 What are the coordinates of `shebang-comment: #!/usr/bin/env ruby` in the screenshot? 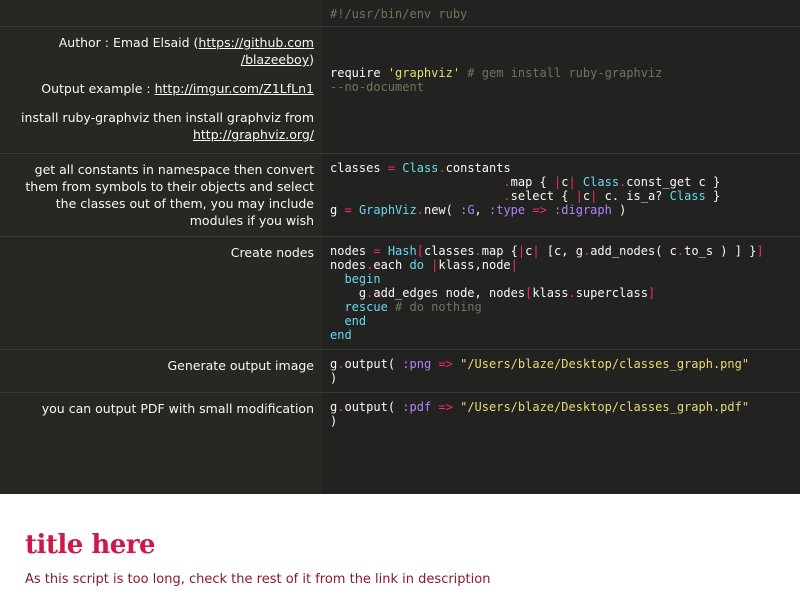 It's located at (399, 14).